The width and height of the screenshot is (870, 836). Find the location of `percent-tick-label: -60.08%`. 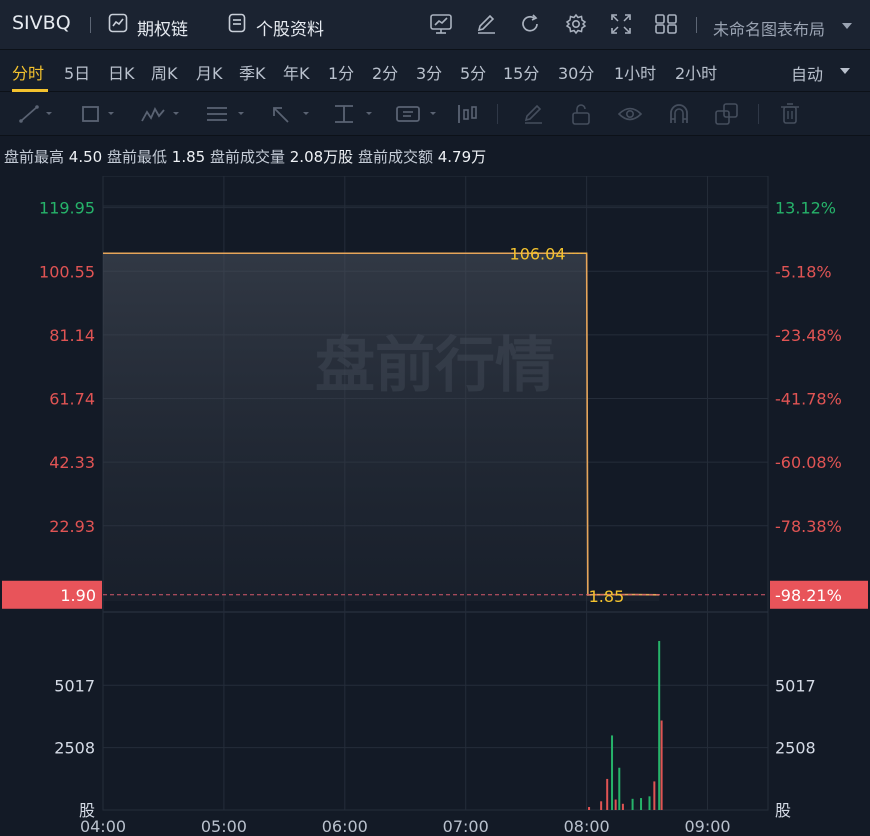

percent-tick-label: -60.08% is located at coordinates (808, 462).